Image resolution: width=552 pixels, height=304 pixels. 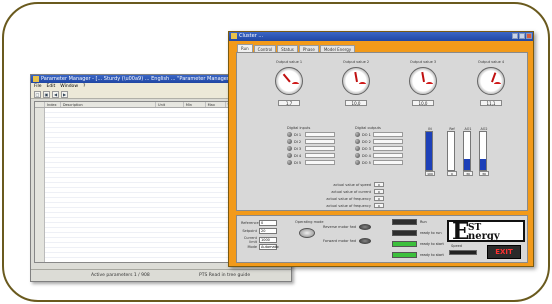 I want to click on control-label: Reference, so click(x=250, y=223).